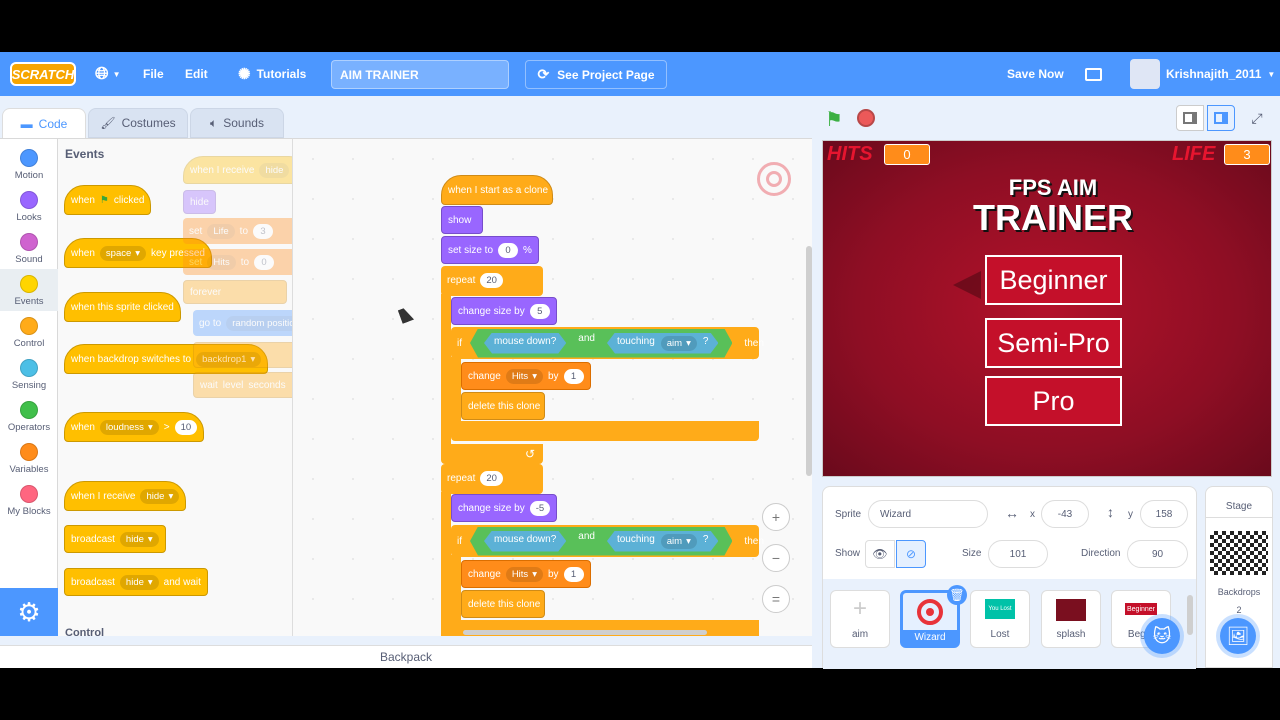  Describe the element at coordinates (1065, 514) in the screenshot. I see `x-input: -43` at that location.